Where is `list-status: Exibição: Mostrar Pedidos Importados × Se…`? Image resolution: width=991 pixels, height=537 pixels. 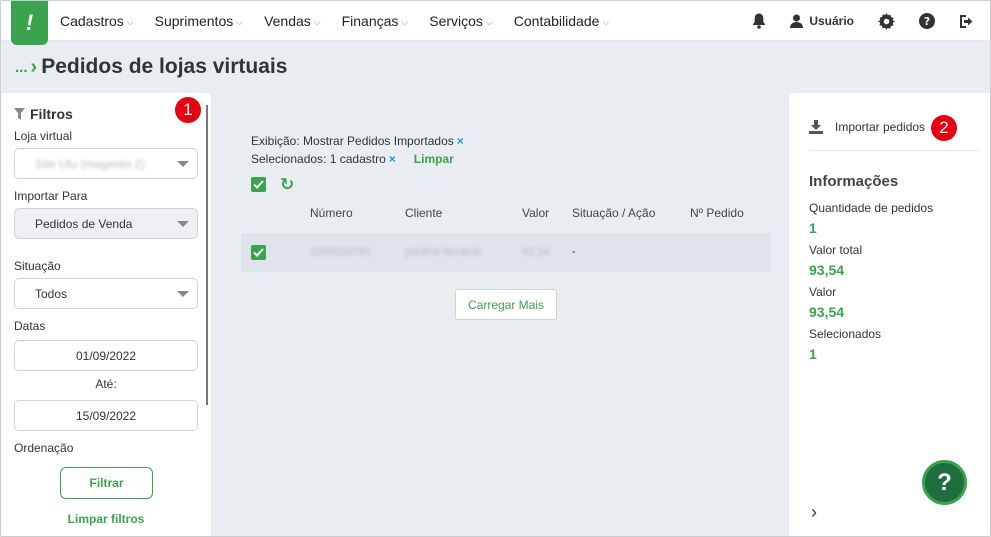 list-status: Exibição: Mostrar Pedidos Importados × Se… is located at coordinates (357, 150).